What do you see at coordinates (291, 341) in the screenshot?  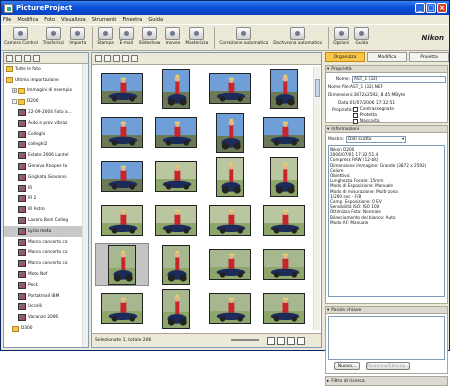 I see `preview-view-icon` at bounding box center [291, 341].